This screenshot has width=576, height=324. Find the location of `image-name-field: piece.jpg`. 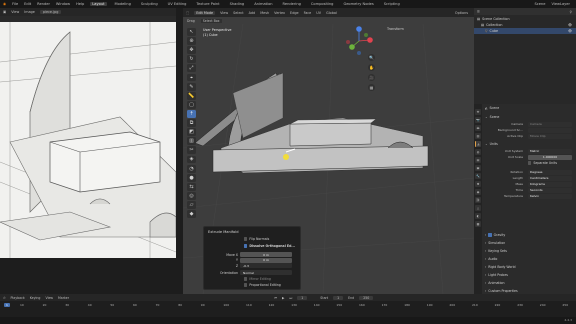

image-name-field: piece.jpg is located at coordinates (50, 12).